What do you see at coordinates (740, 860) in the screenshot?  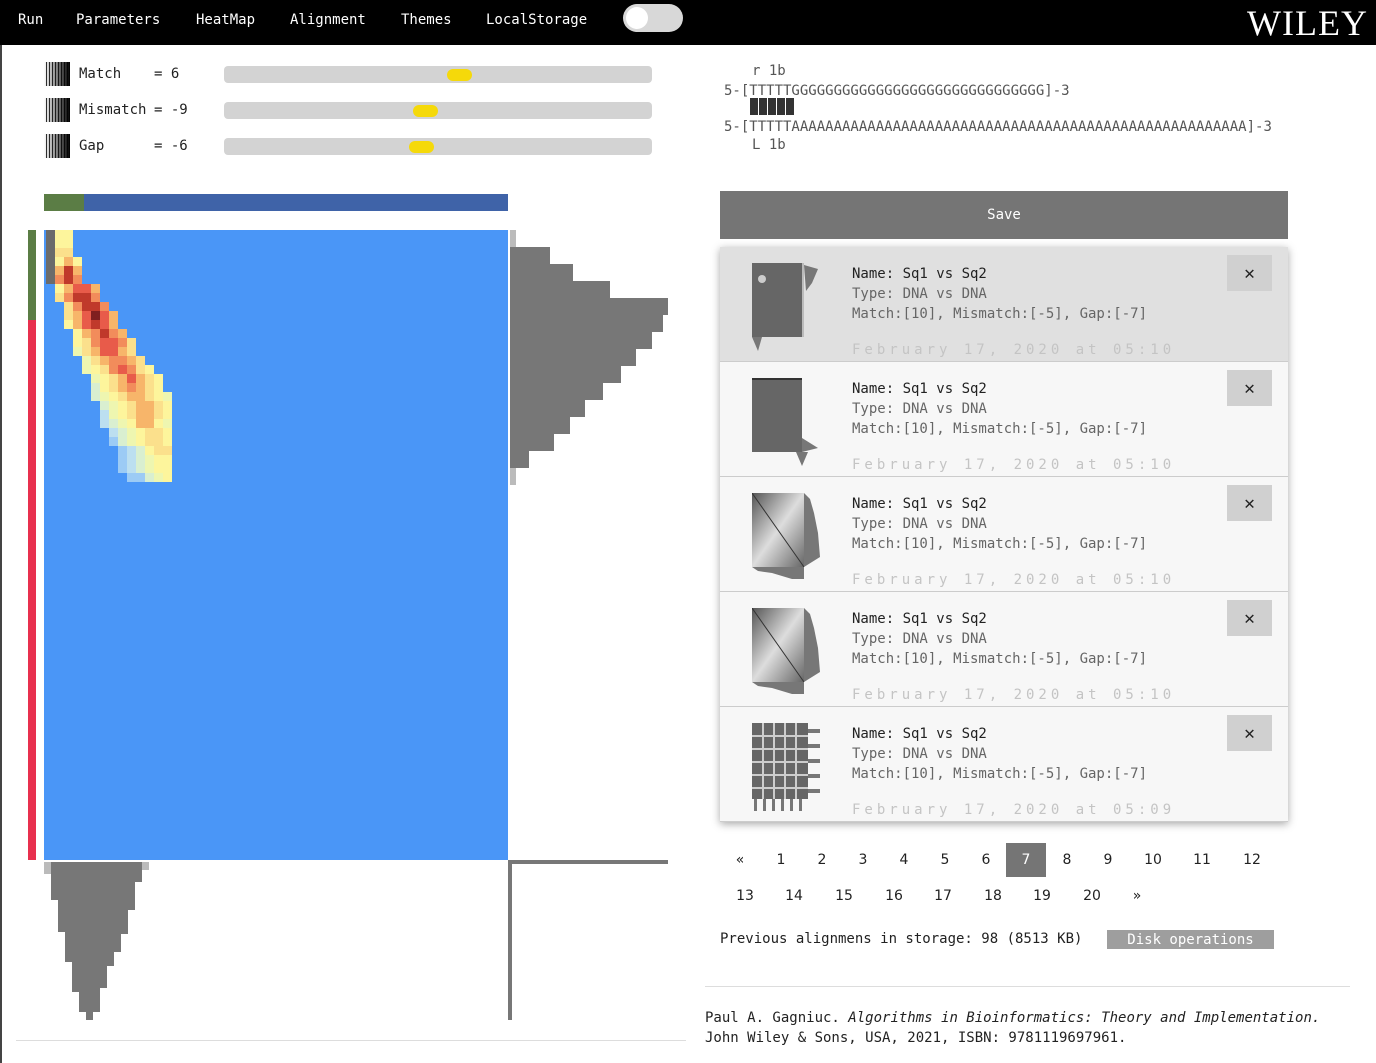 I see `page-prev: «` at bounding box center [740, 860].